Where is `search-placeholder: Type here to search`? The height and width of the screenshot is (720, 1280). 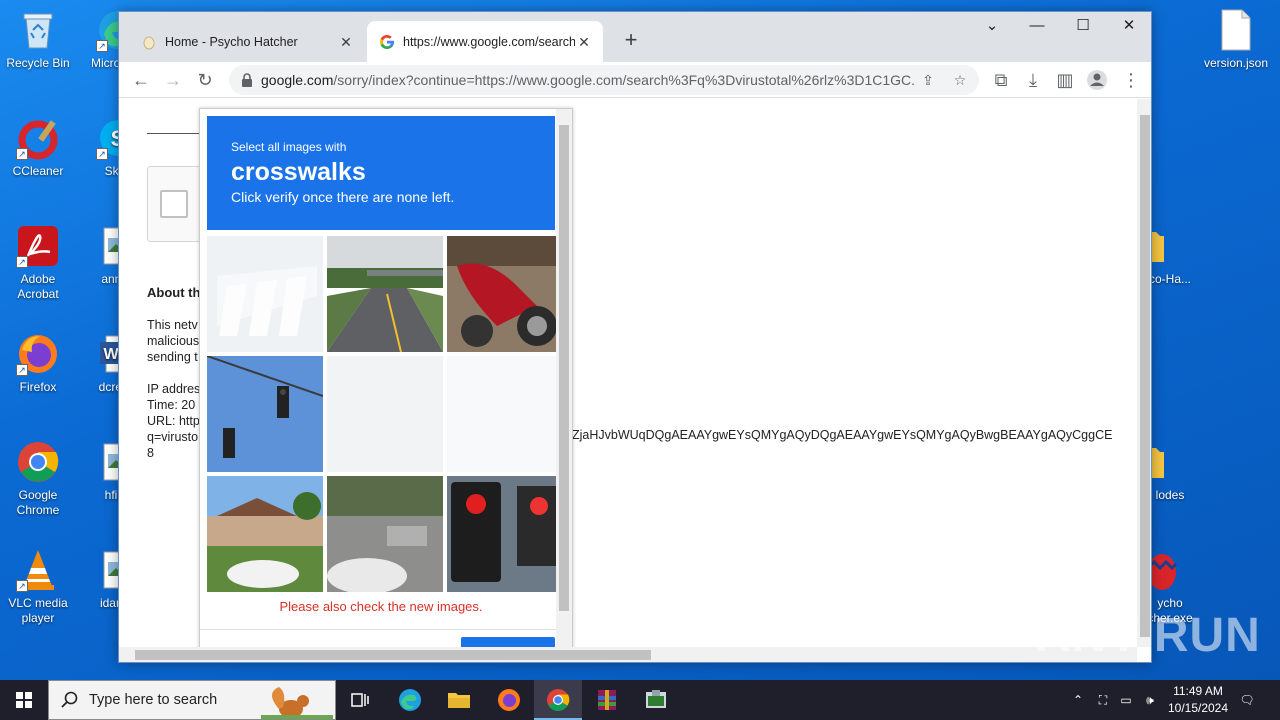 search-placeholder: Type here to search is located at coordinates (153, 700).